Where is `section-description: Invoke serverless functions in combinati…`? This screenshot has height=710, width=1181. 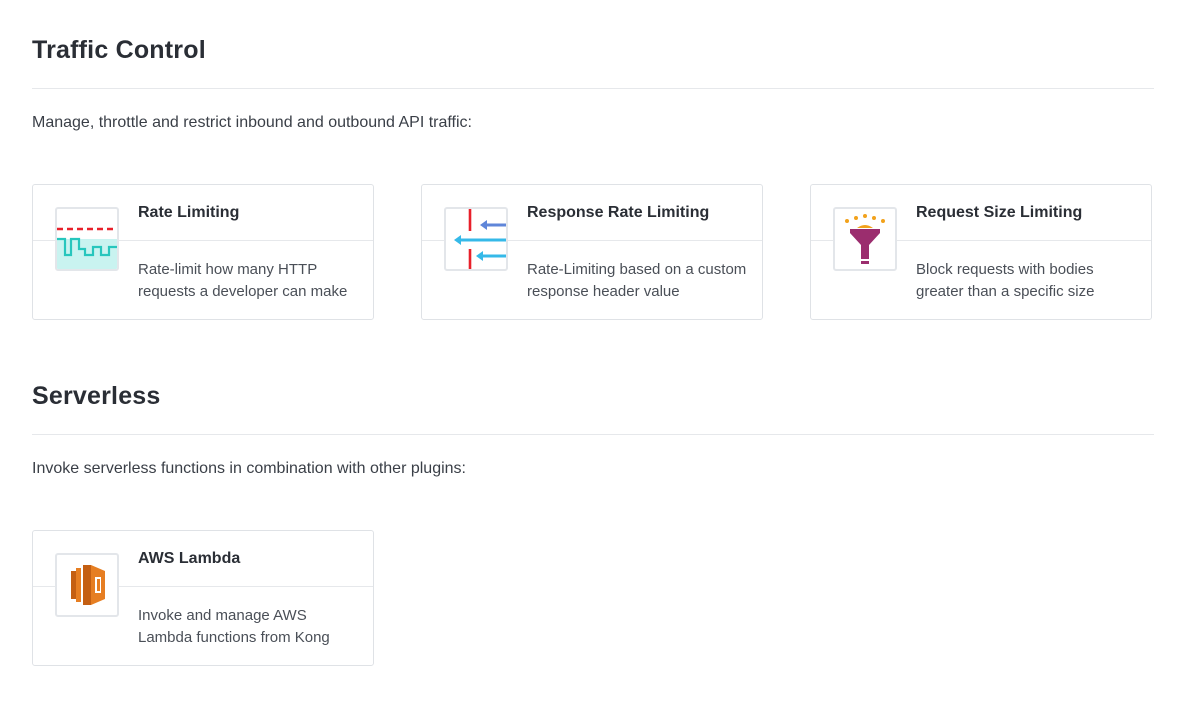
section-description: Invoke serverless functions in combinati… is located at coordinates (249, 468).